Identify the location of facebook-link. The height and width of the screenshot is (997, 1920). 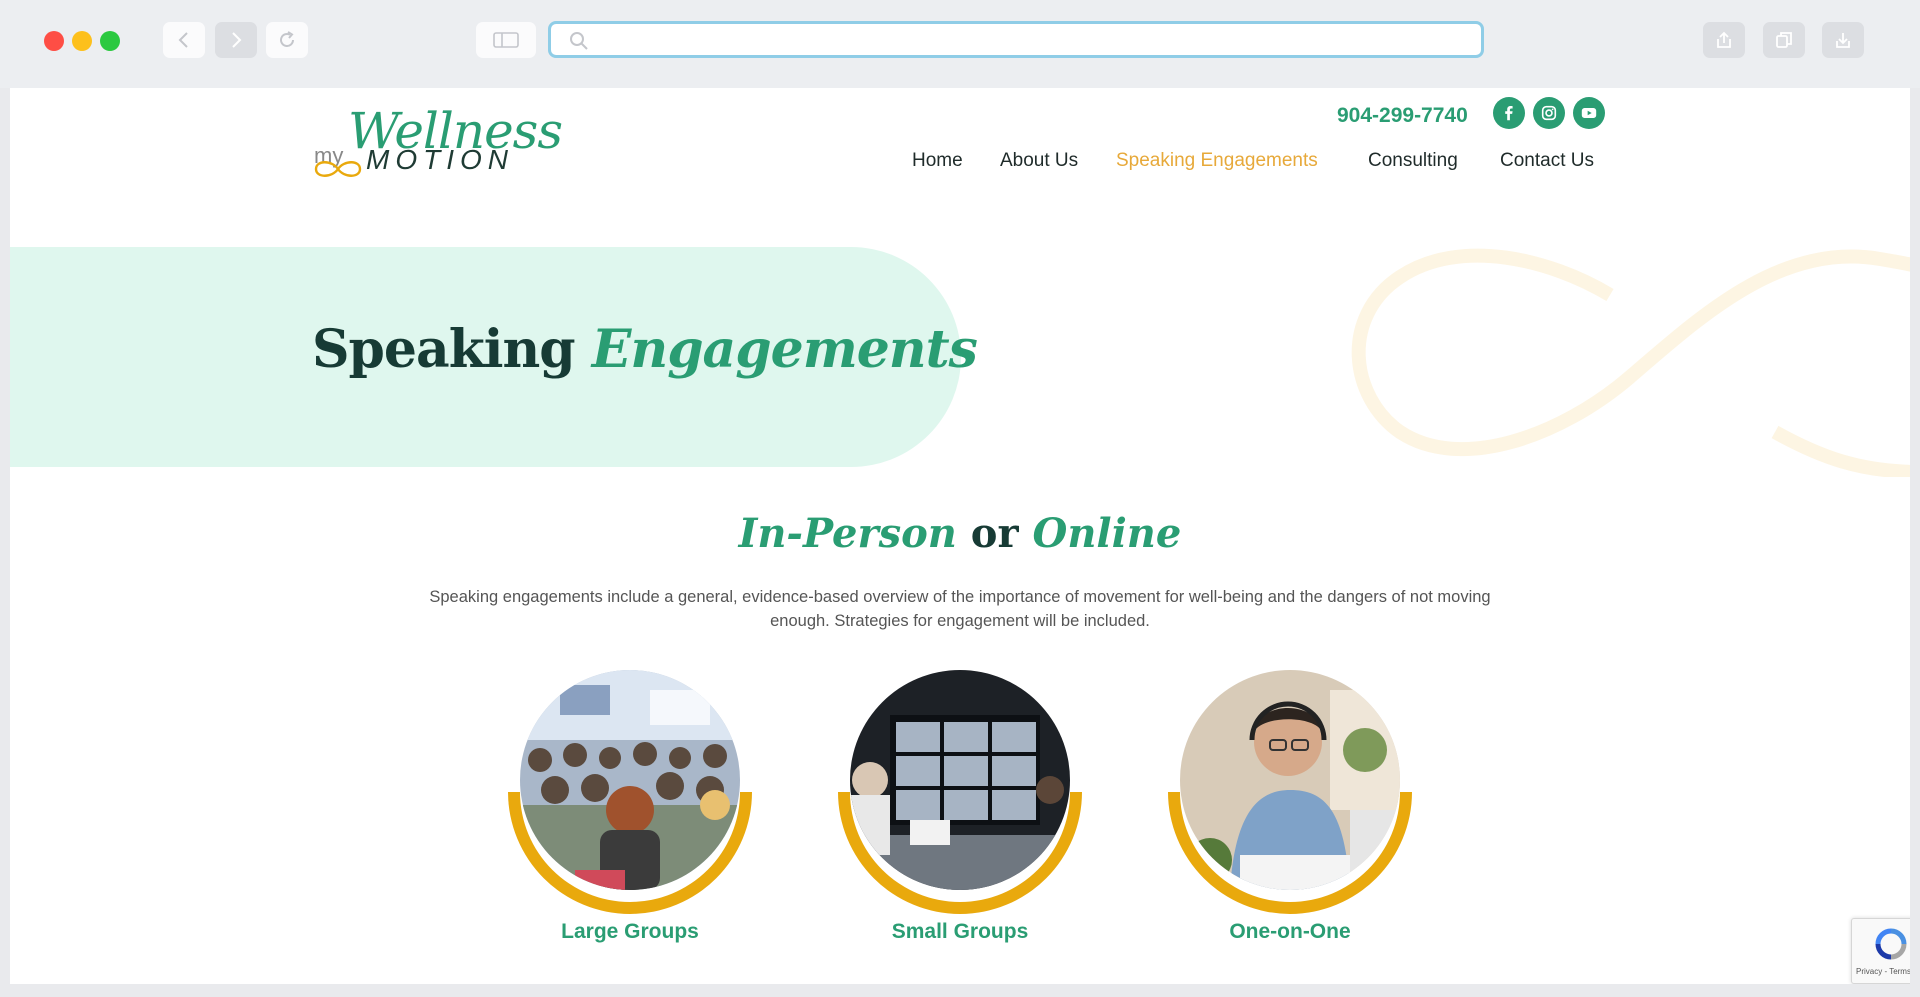
(1509, 113).